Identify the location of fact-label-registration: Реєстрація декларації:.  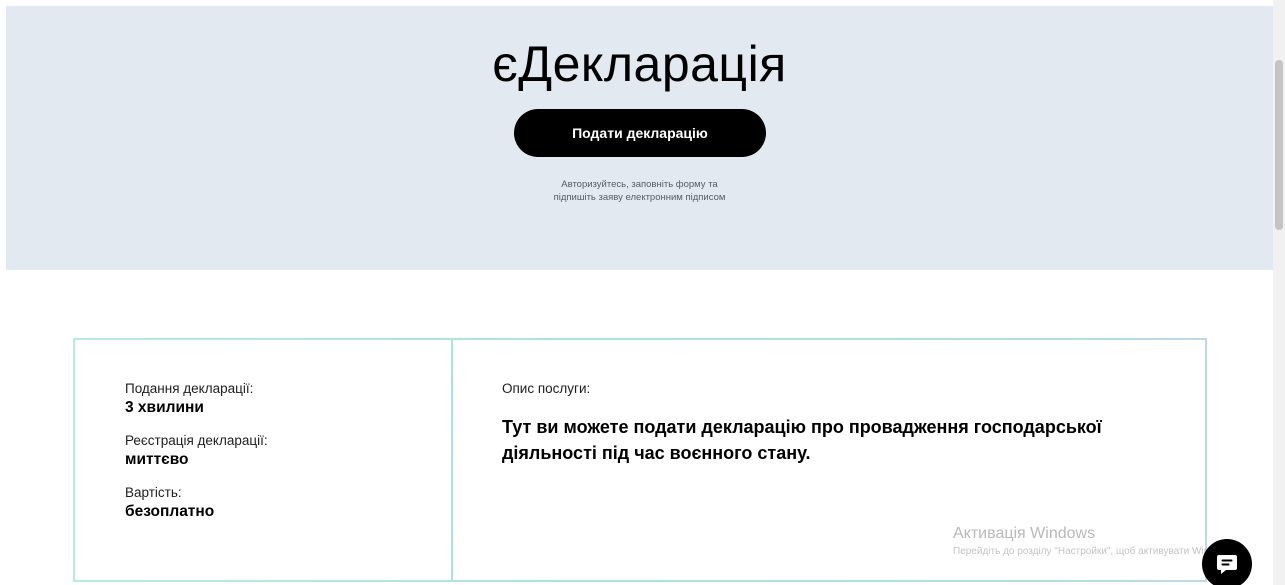
(196, 440).